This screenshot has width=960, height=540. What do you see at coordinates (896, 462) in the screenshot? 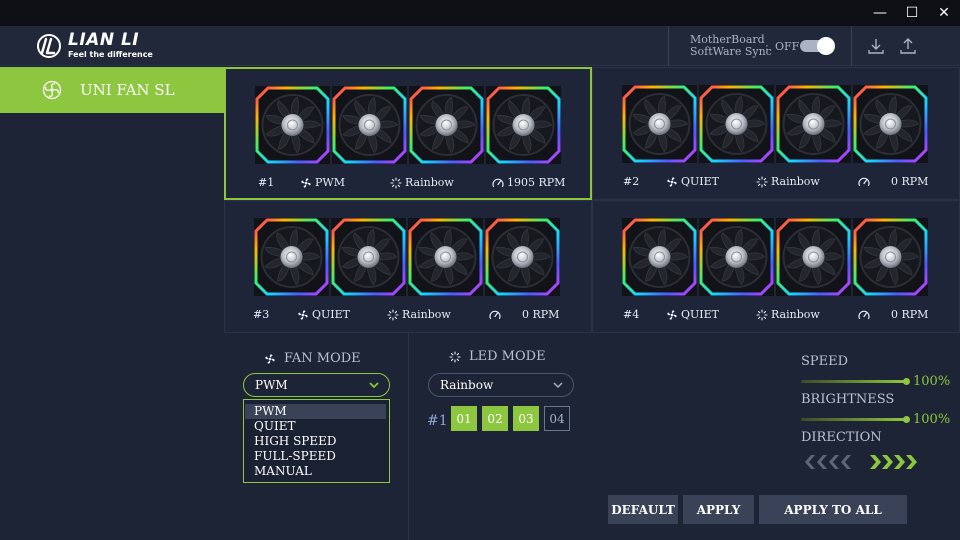
I see `direction-right-arrows-icon` at bounding box center [896, 462].